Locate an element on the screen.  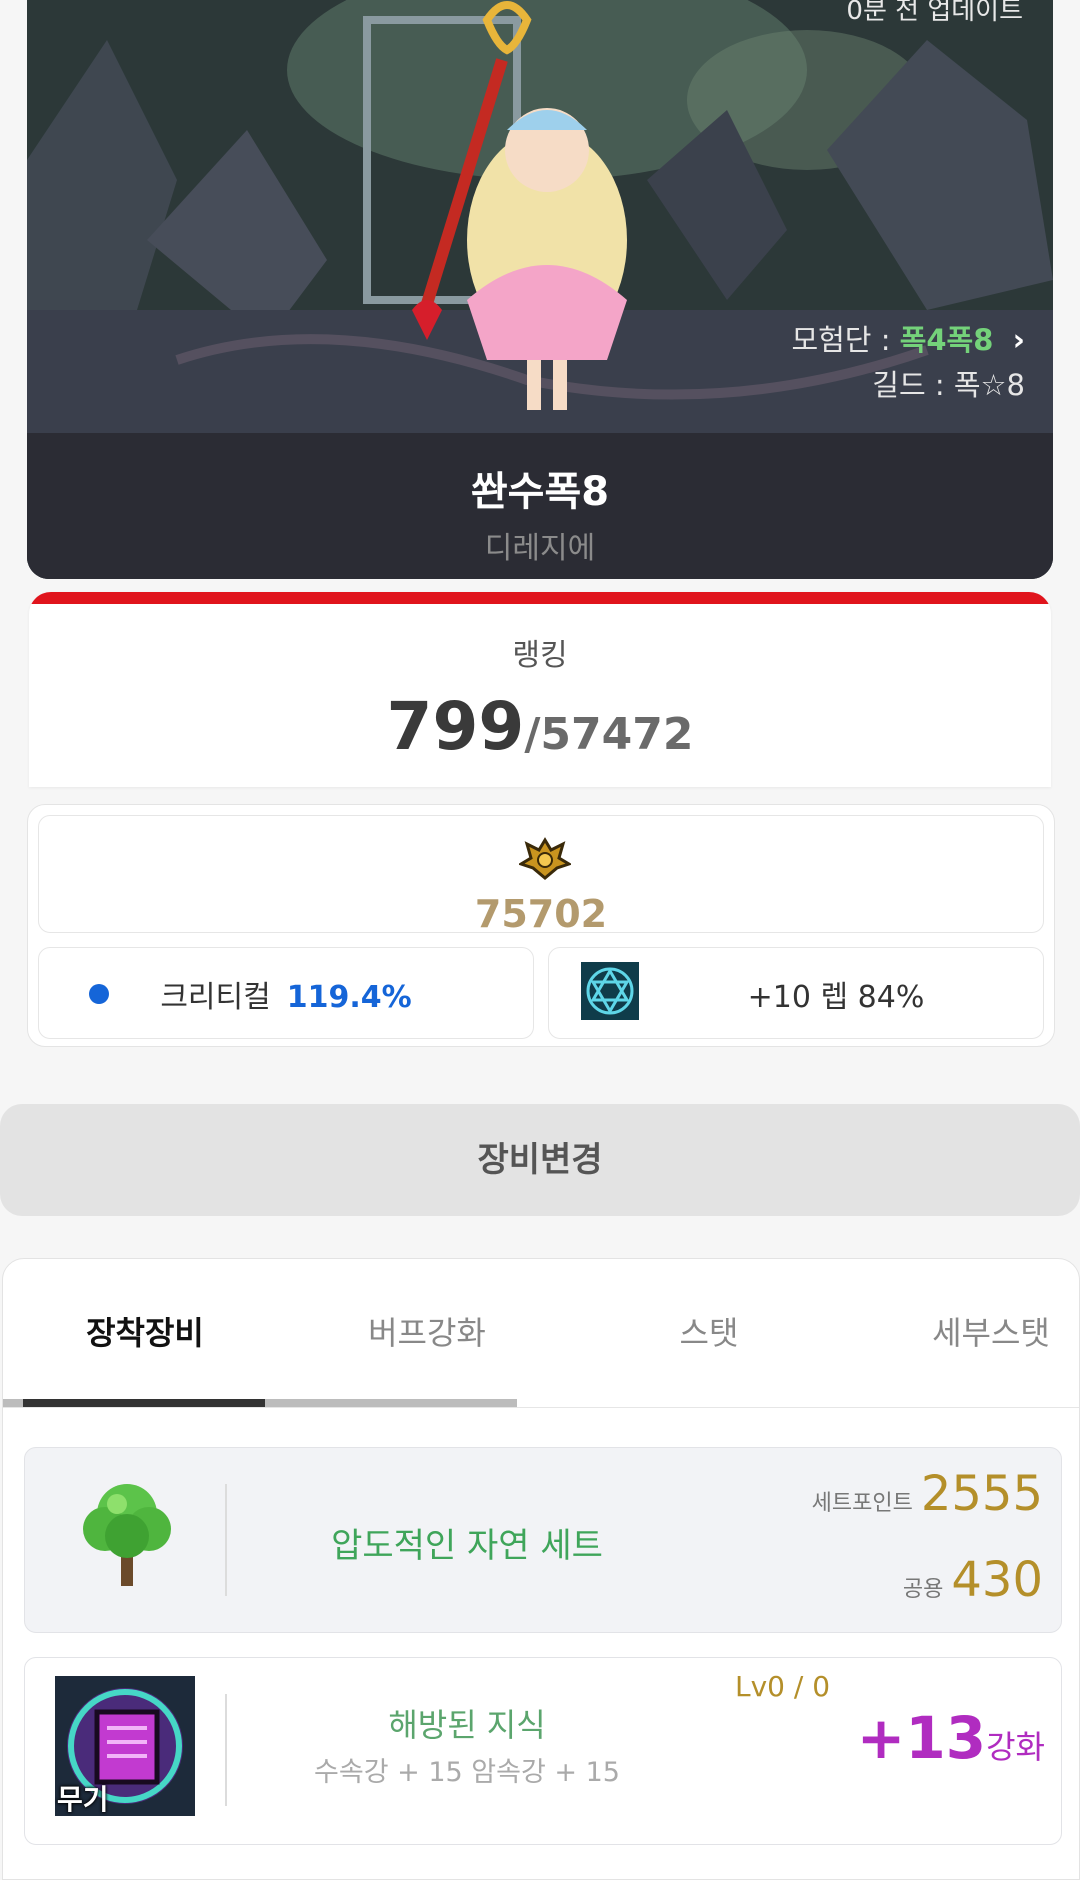
set-common: 공용 430 is located at coordinates (973, 1580).